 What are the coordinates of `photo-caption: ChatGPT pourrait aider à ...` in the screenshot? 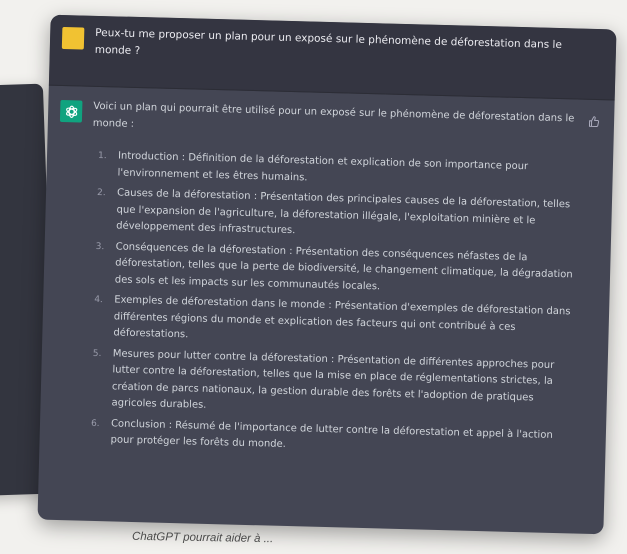 It's located at (202, 538).